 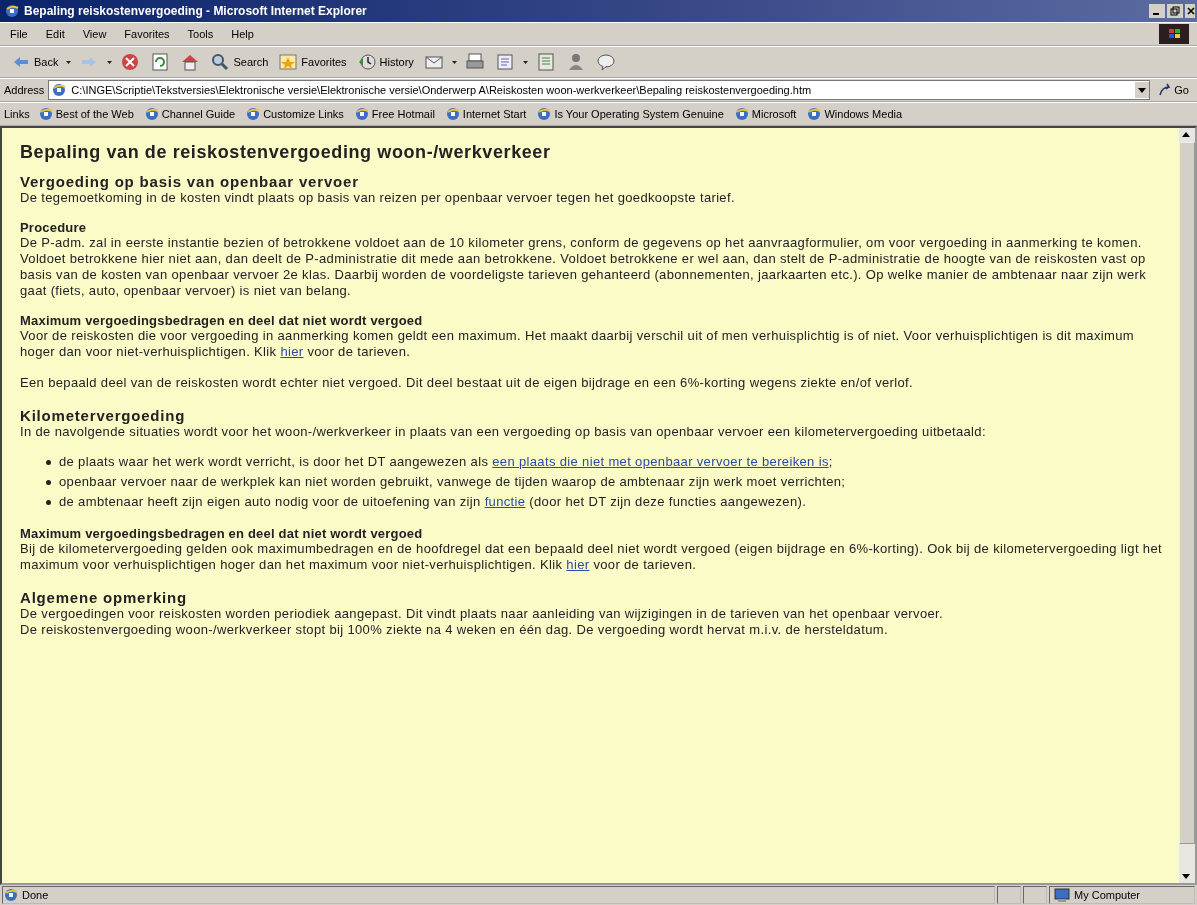 I want to click on search-button: Search, so click(x=239, y=62).